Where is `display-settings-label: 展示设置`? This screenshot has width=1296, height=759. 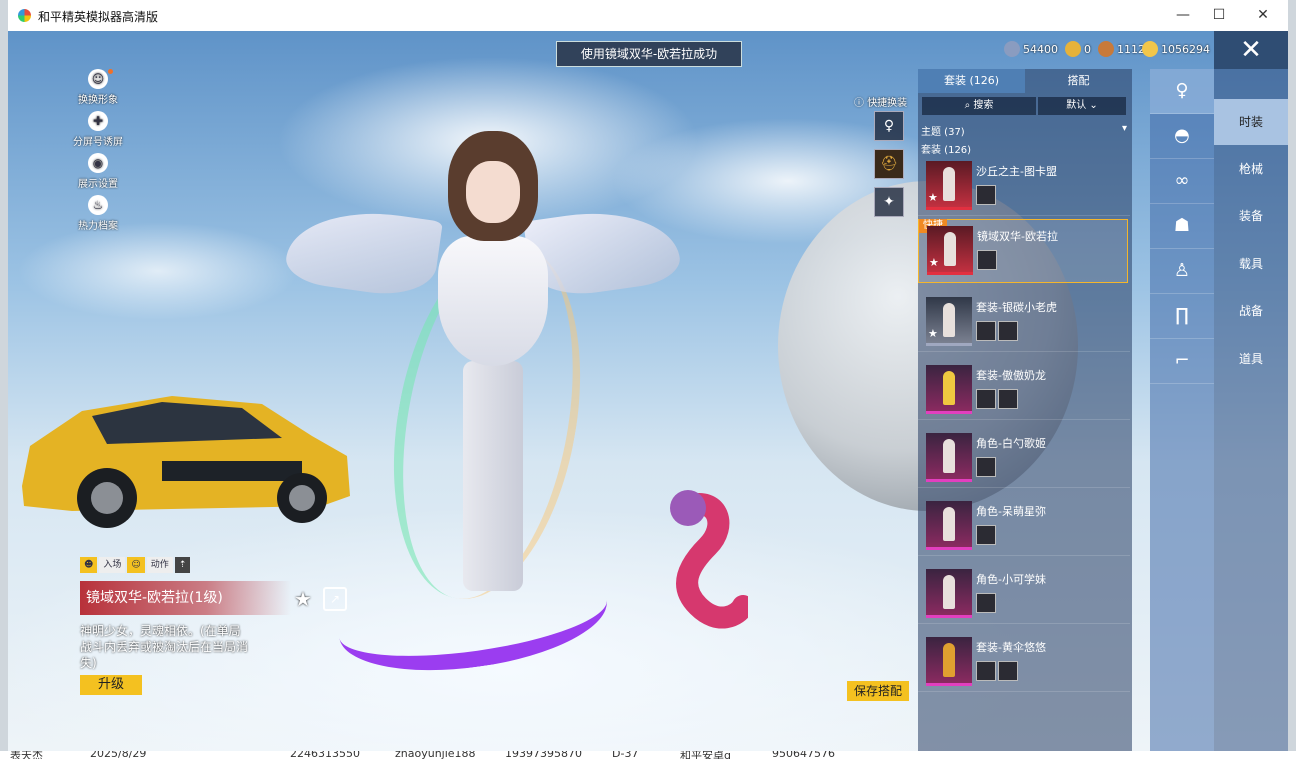 display-settings-label: 展示设置 is located at coordinates (98, 184).